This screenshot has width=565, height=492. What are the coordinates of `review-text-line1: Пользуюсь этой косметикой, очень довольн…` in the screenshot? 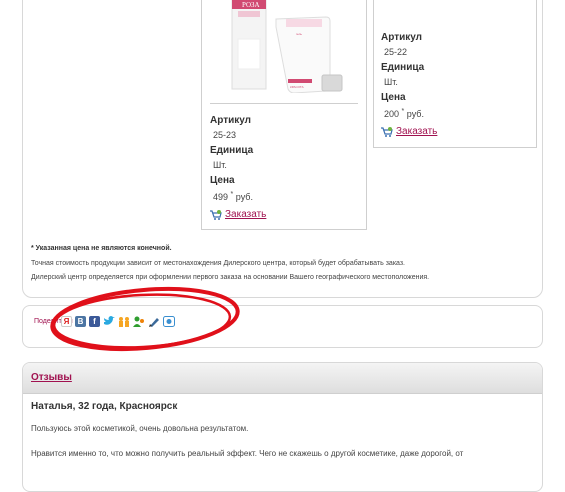 It's located at (140, 428).